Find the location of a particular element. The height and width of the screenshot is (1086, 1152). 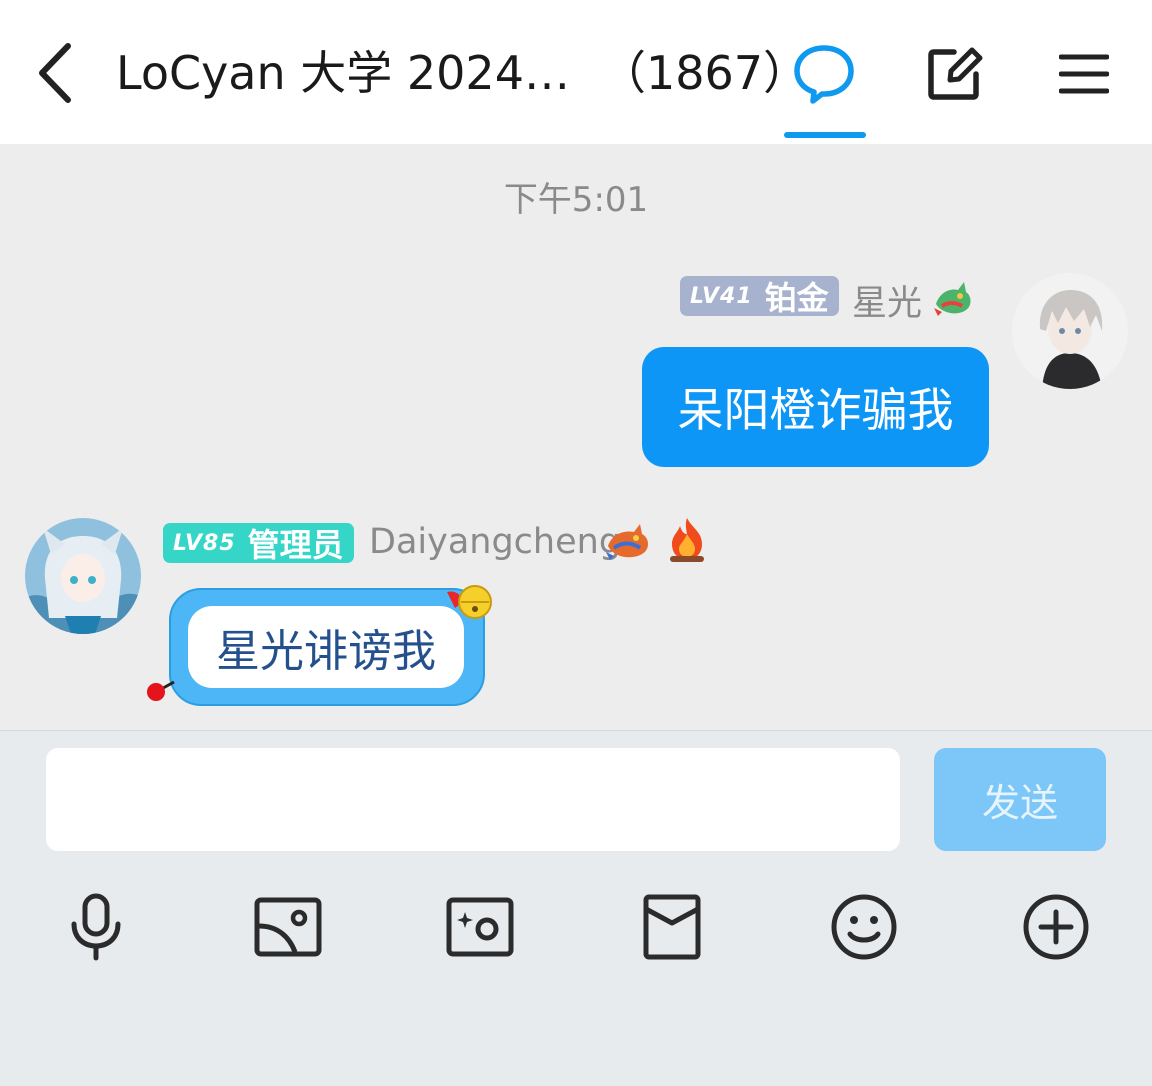

role-label: 管理员 is located at coordinates (295, 545).